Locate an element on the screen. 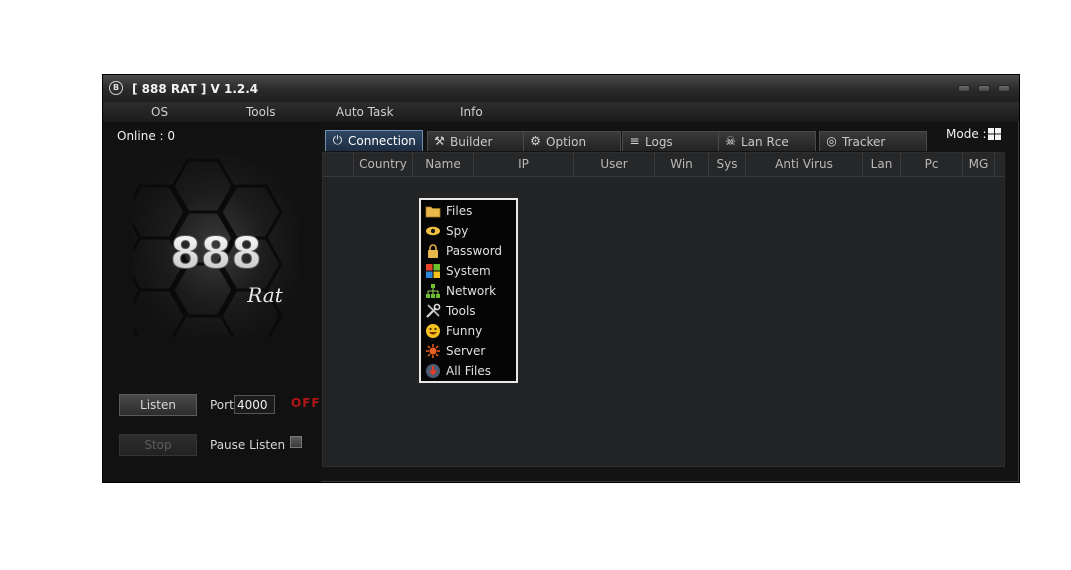  context-item-spy: Spy is located at coordinates (468, 231).